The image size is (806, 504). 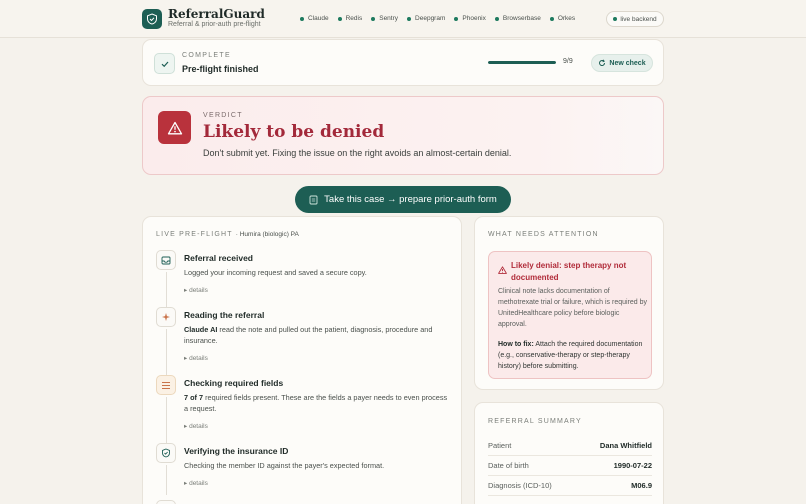 I want to click on step-title: Checking required fields, so click(x=234, y=383).